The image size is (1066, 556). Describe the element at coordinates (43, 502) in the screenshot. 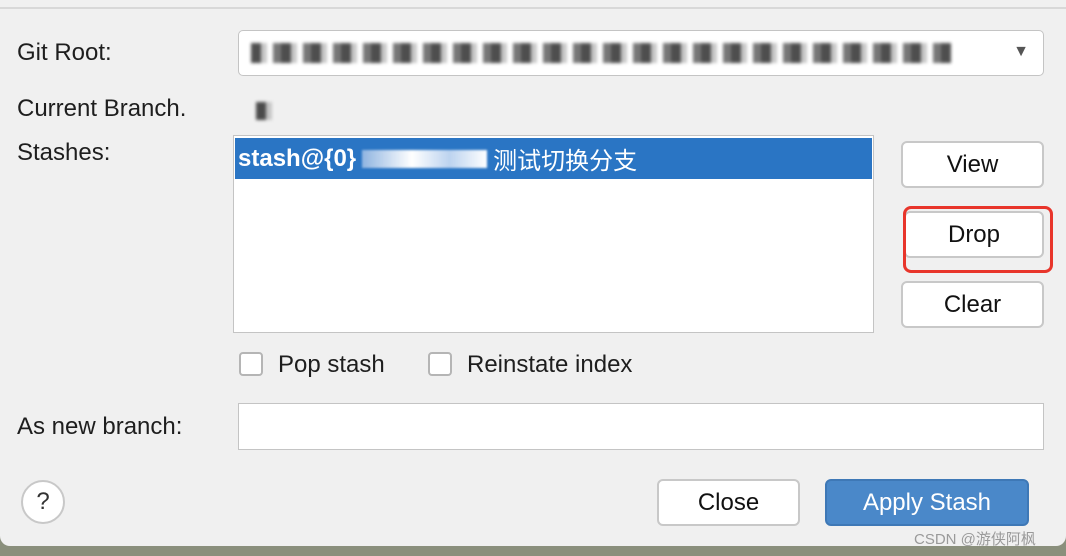

I see `help-icon: ?` at that location.